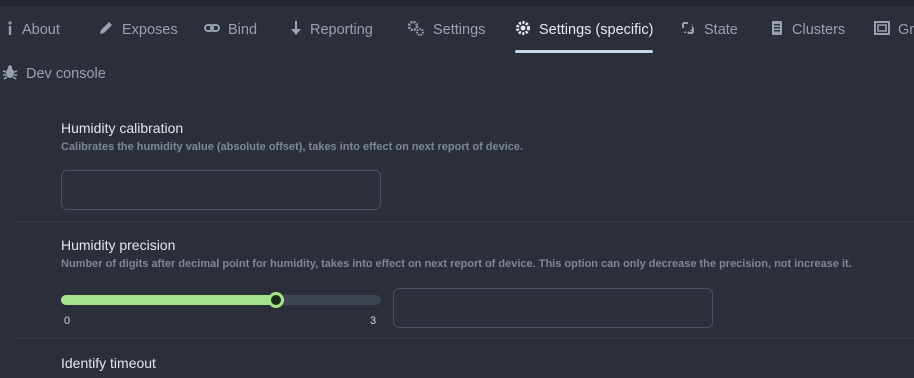  I want to click on identify-timeout-title: Identify timeout, so click(108, 363).